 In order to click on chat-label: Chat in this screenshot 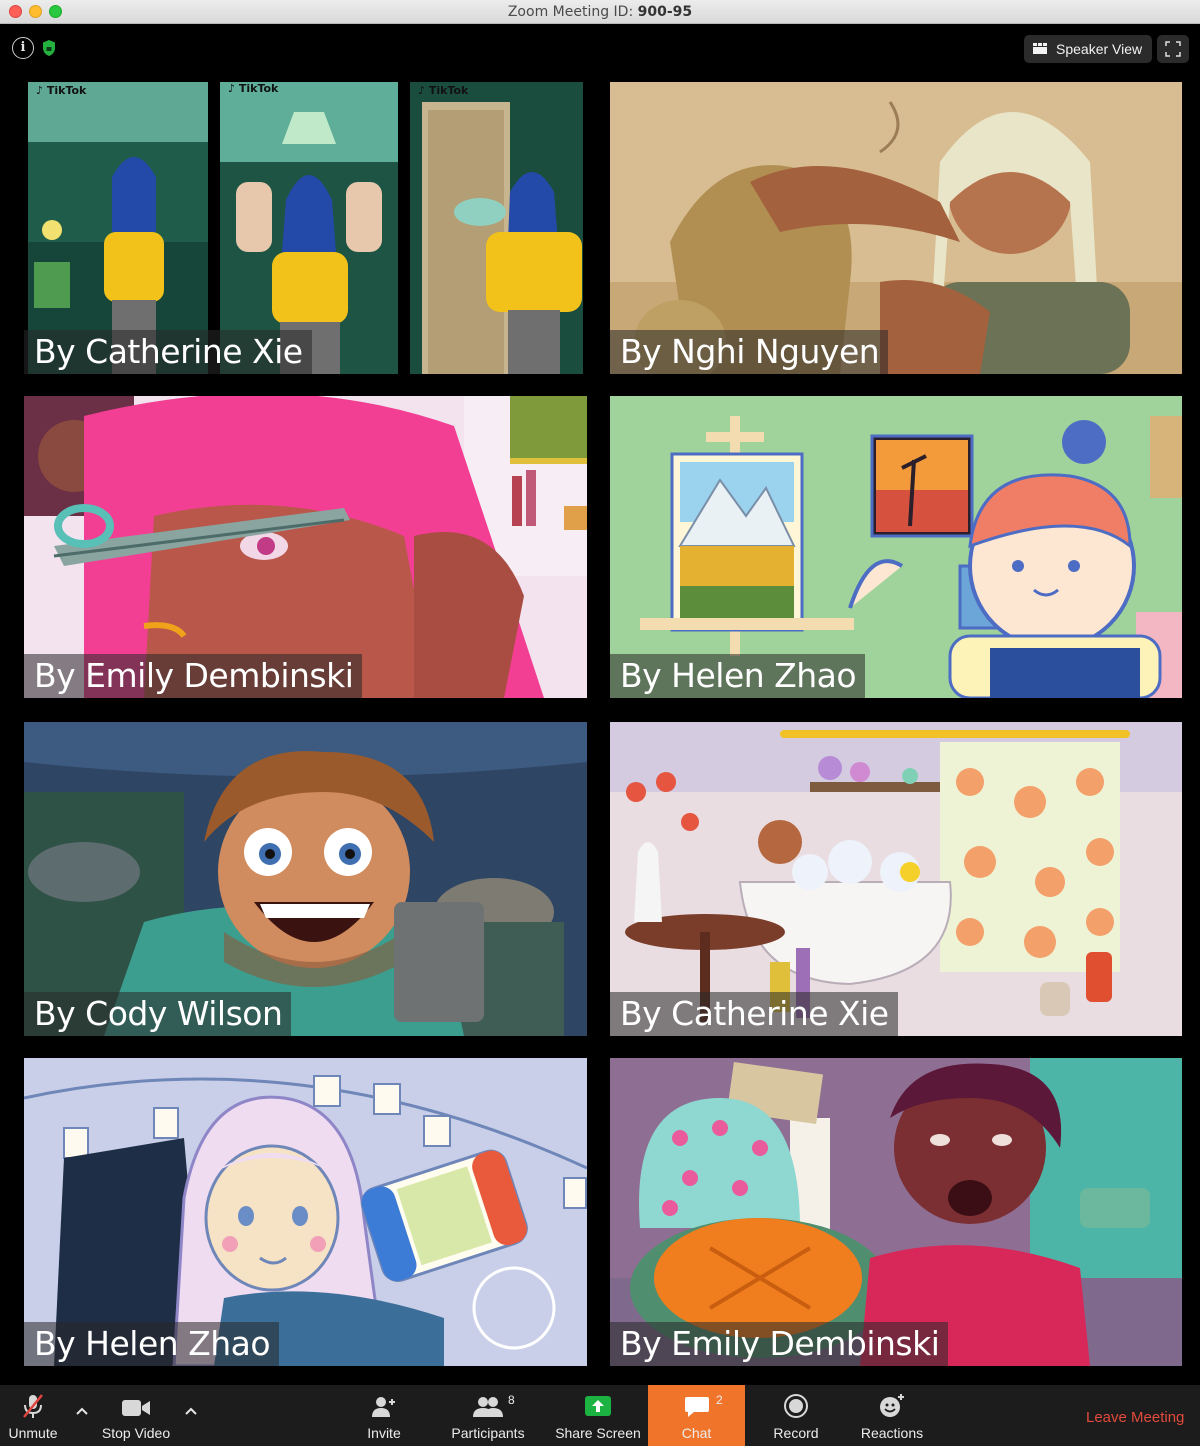, I will do `click(696, 1433)`.